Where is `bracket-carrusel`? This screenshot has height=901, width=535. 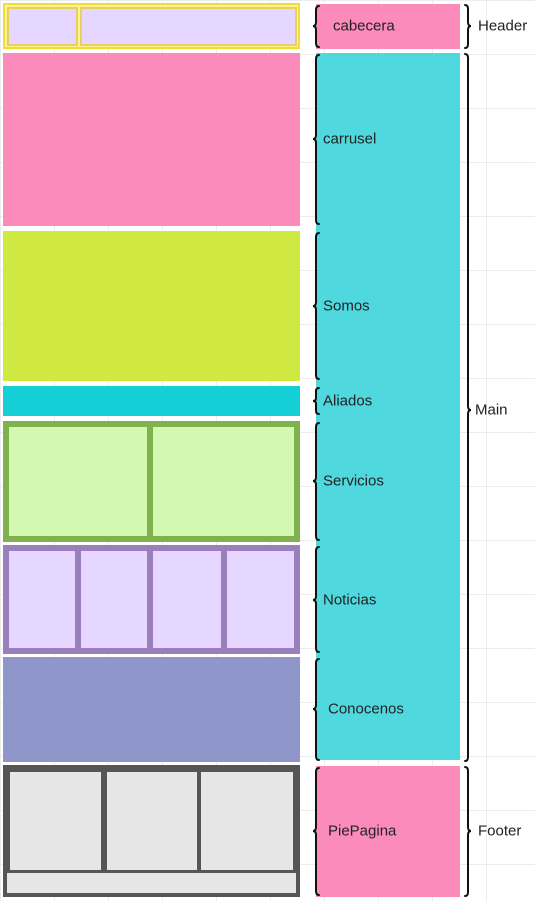
bracket-carrusel is located at coordinates (316, 139).